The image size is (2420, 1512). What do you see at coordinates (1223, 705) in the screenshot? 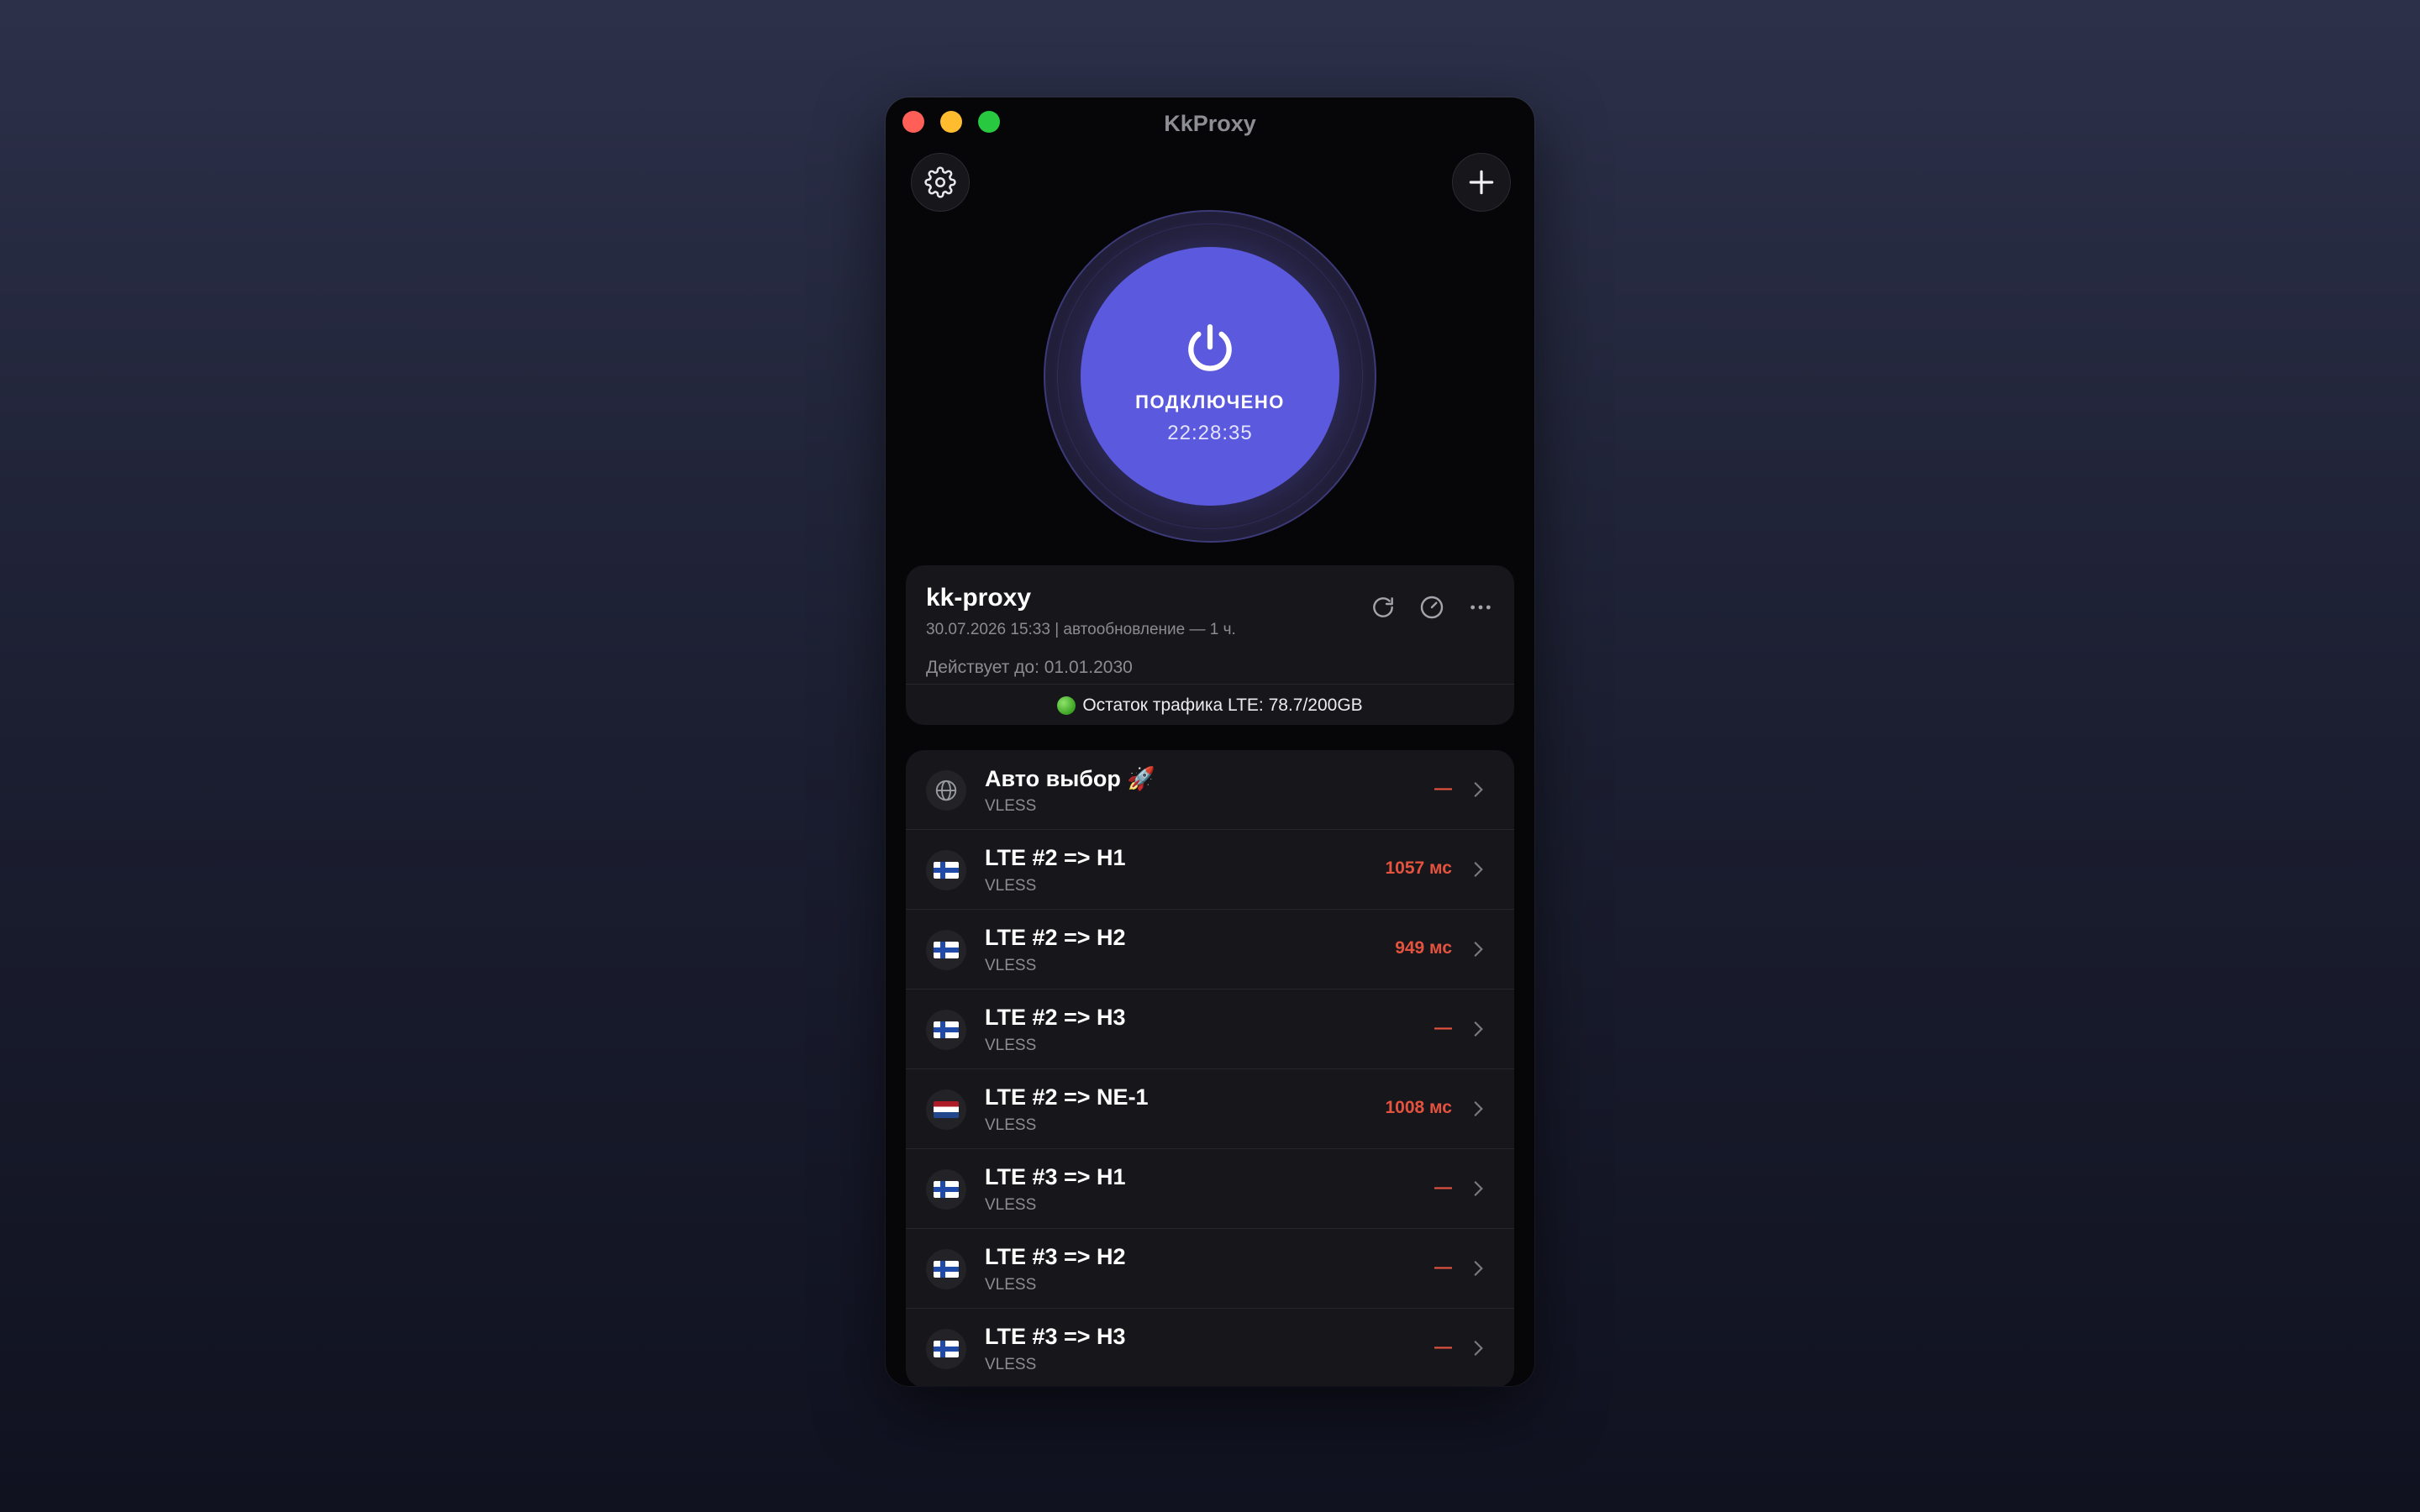
I see `traffic-text: Остаток трафика LTE: 78.7/200GB` at bounding box center [1223, 705].